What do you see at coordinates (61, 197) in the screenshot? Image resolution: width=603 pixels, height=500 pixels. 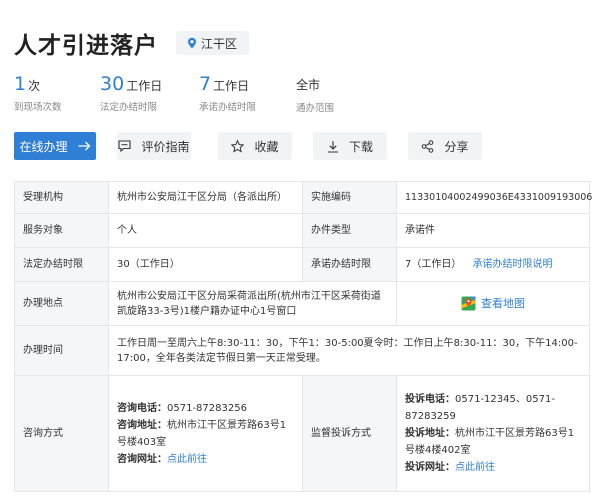 I see `agency-label: 受理机构` at bounding box center [61, 197].